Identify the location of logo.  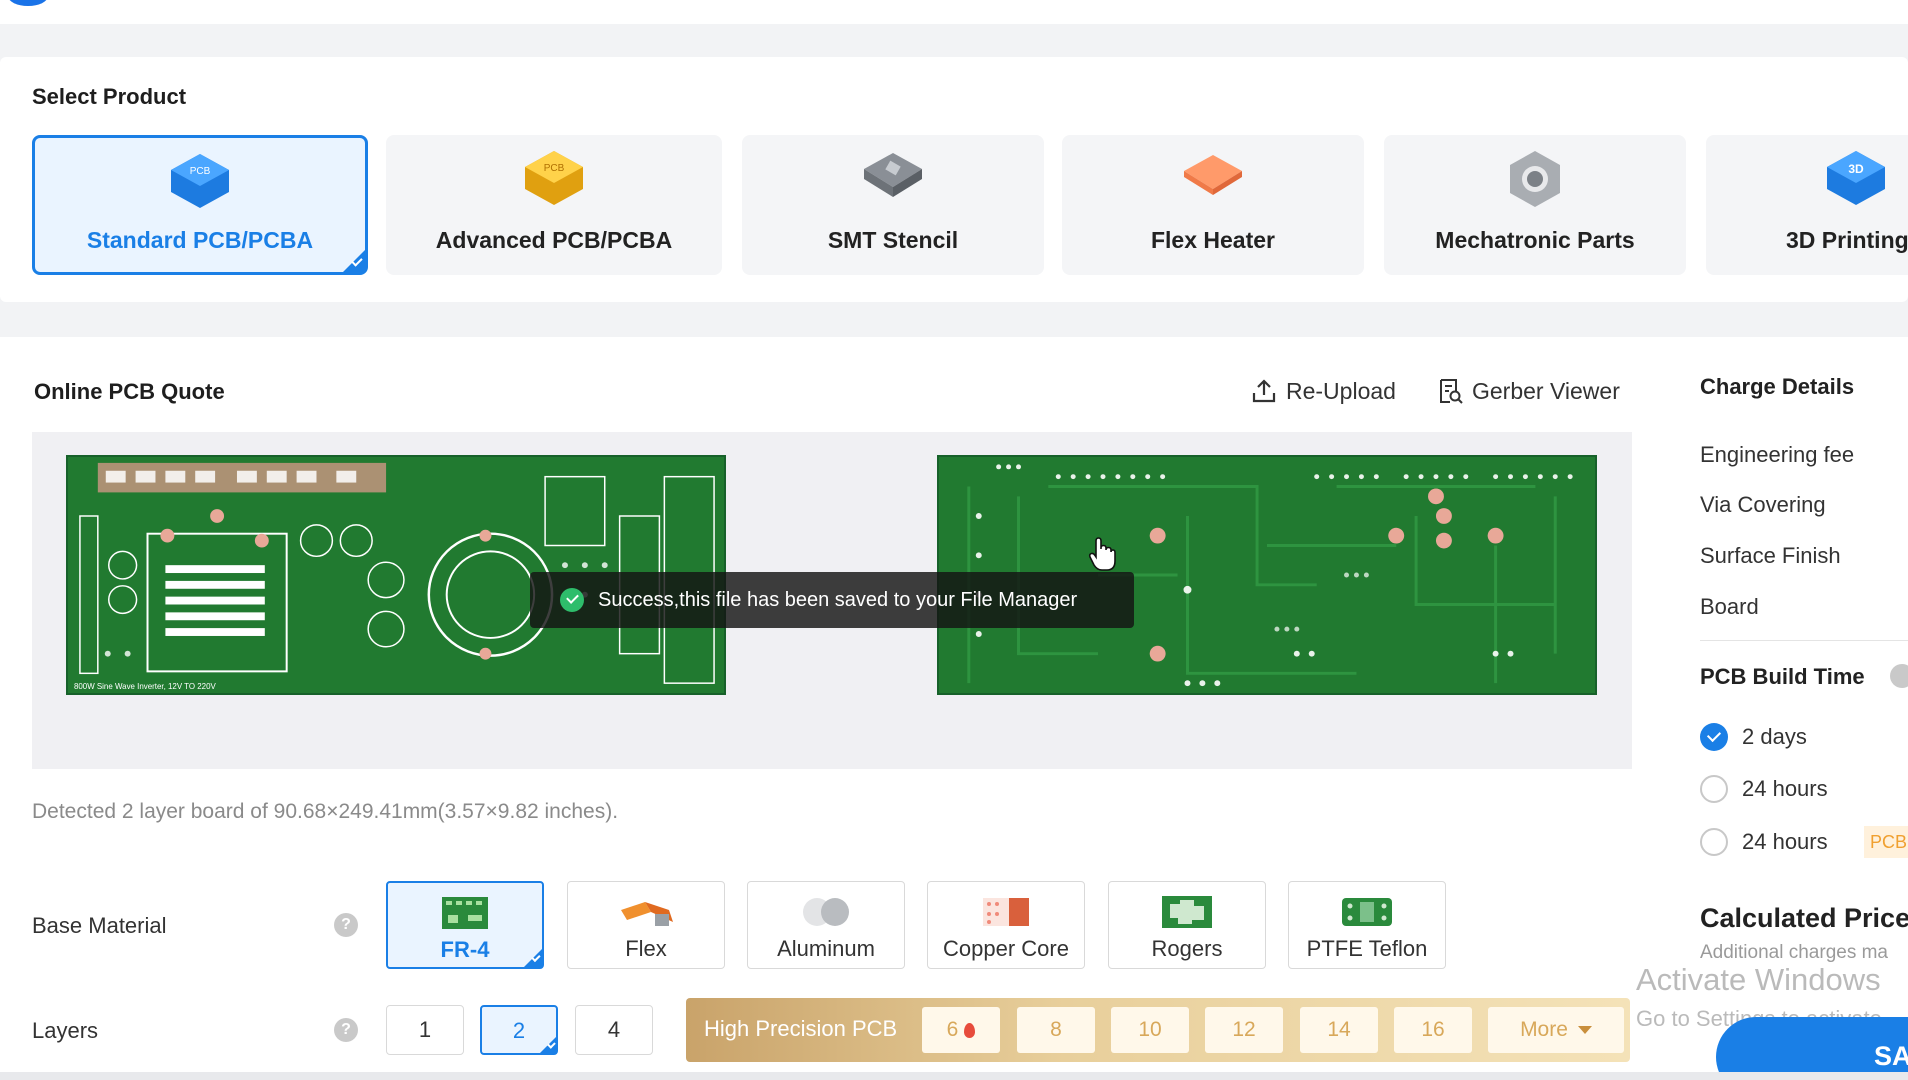
(28, 3).